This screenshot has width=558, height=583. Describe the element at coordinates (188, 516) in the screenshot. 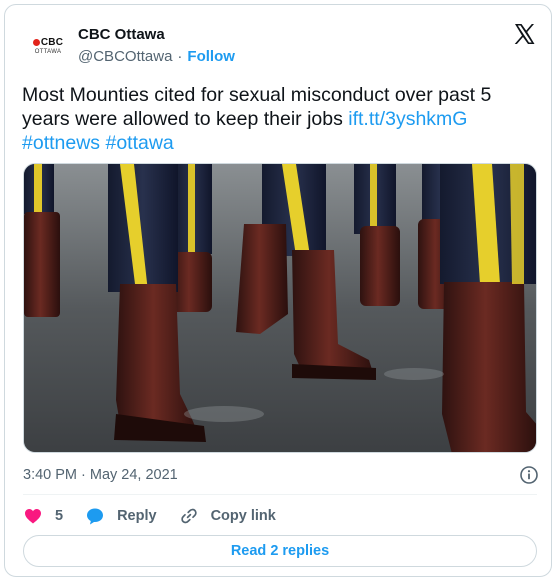

I see `link-icon` at that location.